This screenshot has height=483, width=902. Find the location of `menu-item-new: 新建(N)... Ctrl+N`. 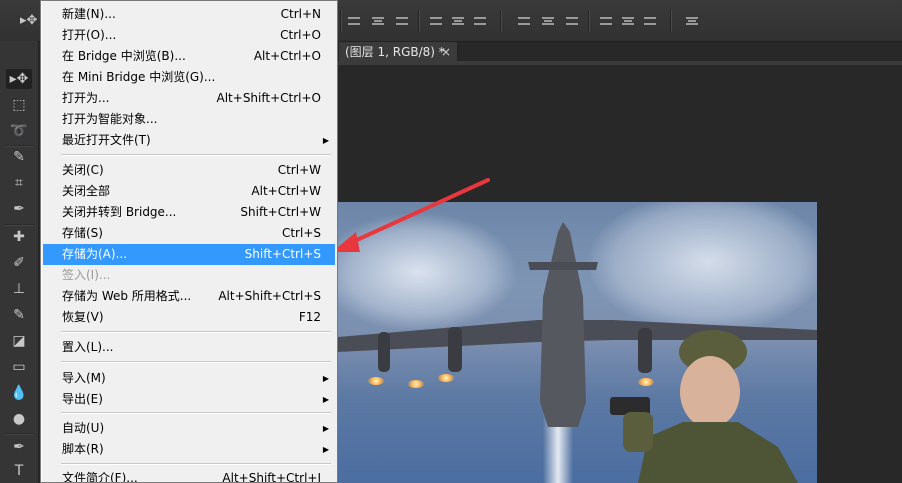

menu-item-new: 新建(N)... Ctrl+N is located at coordinates (189, 14).